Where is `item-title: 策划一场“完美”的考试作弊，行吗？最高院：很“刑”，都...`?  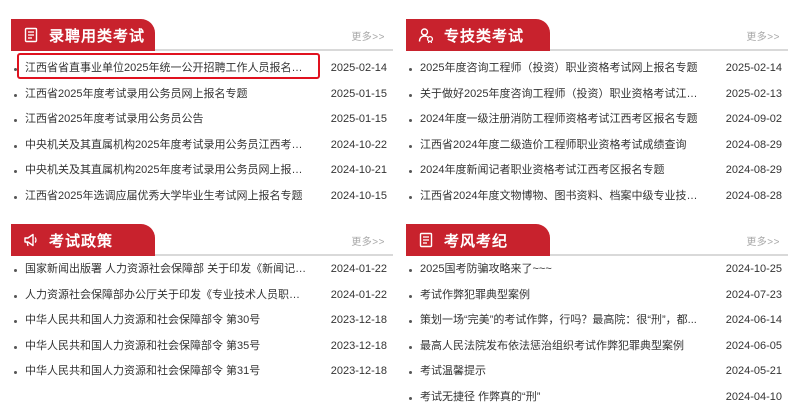
item-title: 策划一场“完美”的考试作弊，行吗？最高院：很“刑”，都... is located at coordinates (562, 321).